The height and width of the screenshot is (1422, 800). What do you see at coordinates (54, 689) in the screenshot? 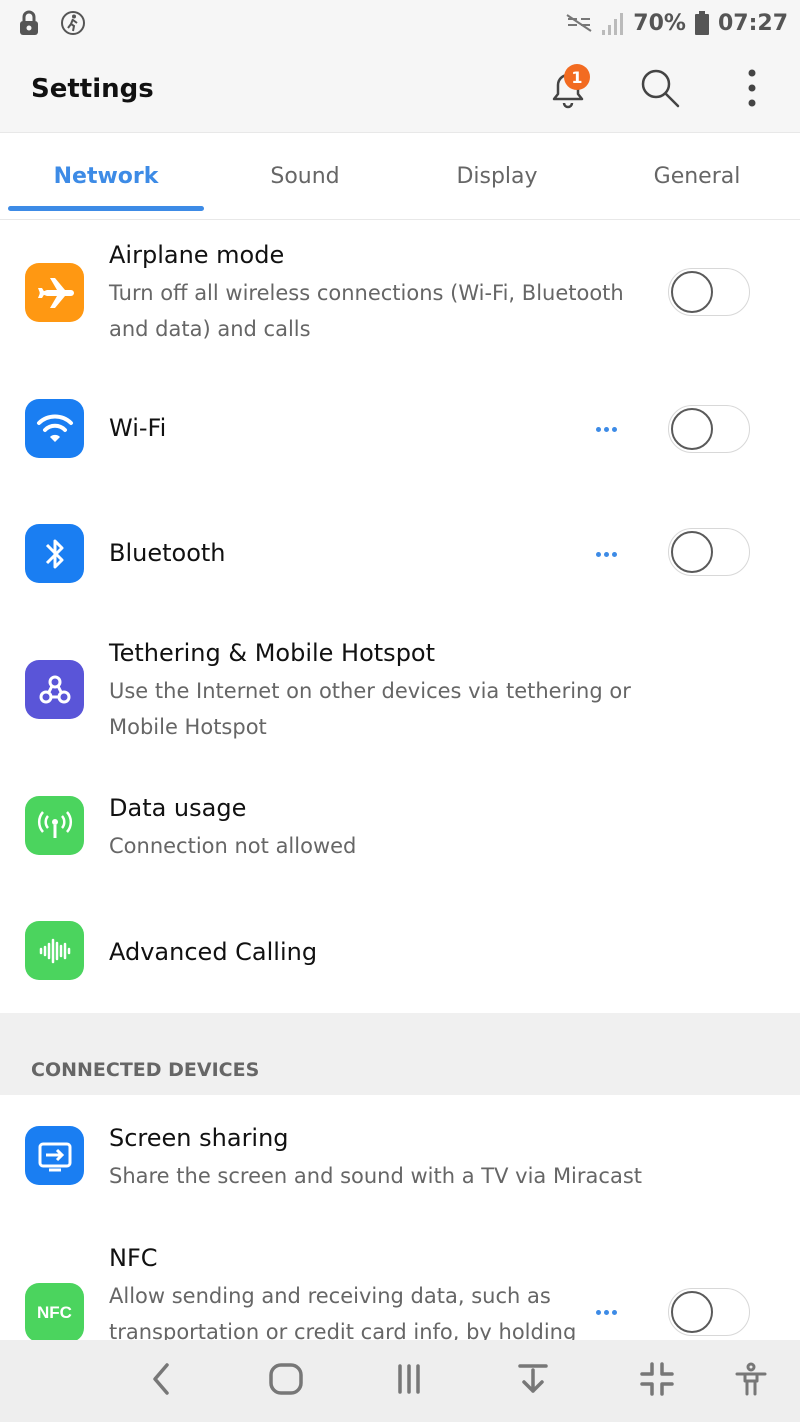
I see `hotspot-icon` at bounding box center [54, 689].